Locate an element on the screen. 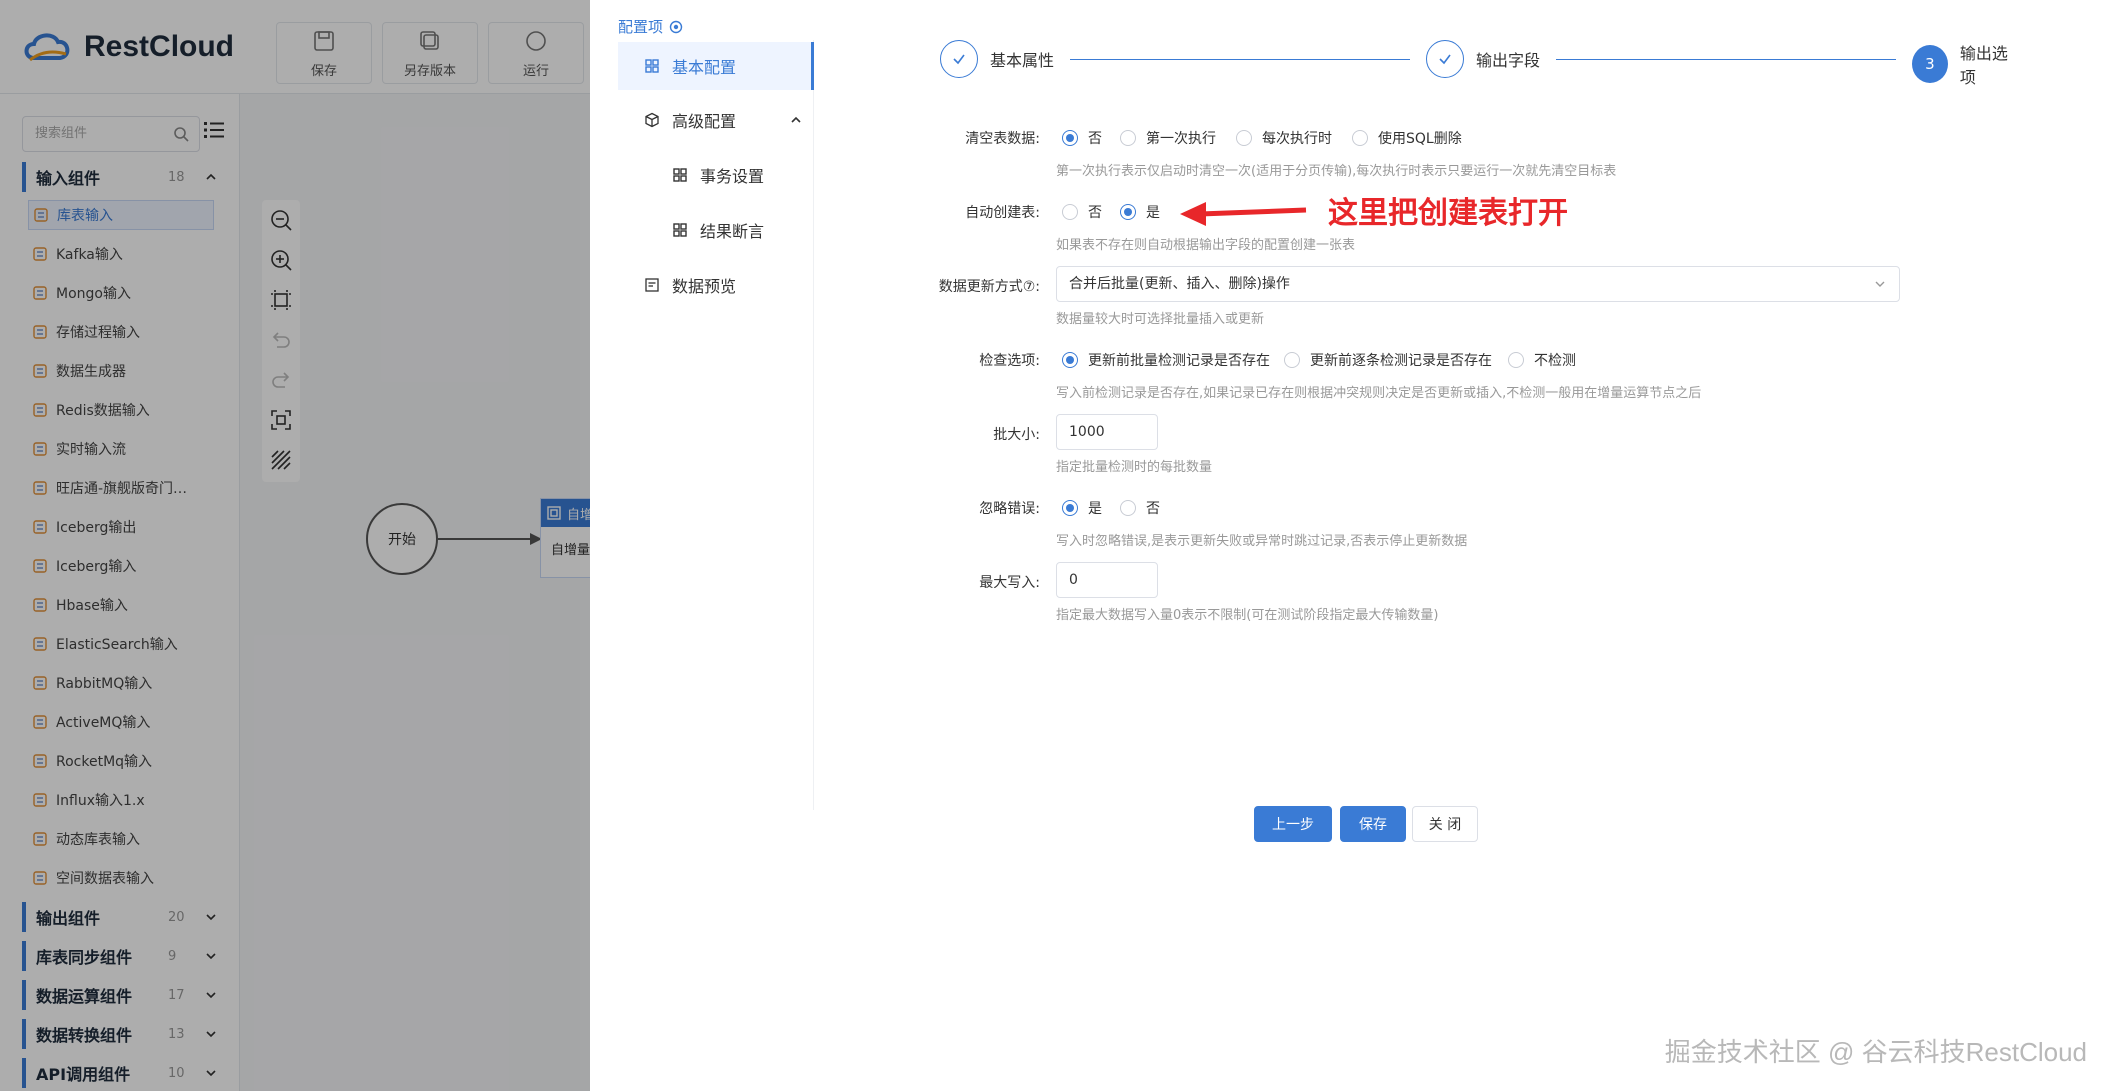 This screenshot has height=1091, width=2103. max-write-label: 最大写入: is located at coordinates (1009, 583).